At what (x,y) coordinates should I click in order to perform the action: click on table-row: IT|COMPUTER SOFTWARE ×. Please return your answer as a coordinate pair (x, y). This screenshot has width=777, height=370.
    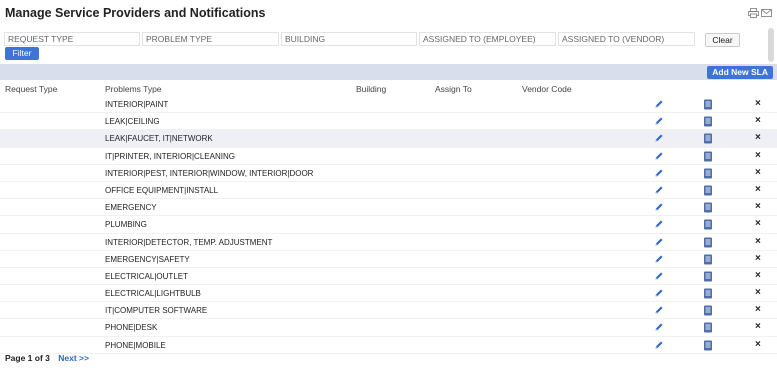
    Looking at the image, I should click on (388, 311).